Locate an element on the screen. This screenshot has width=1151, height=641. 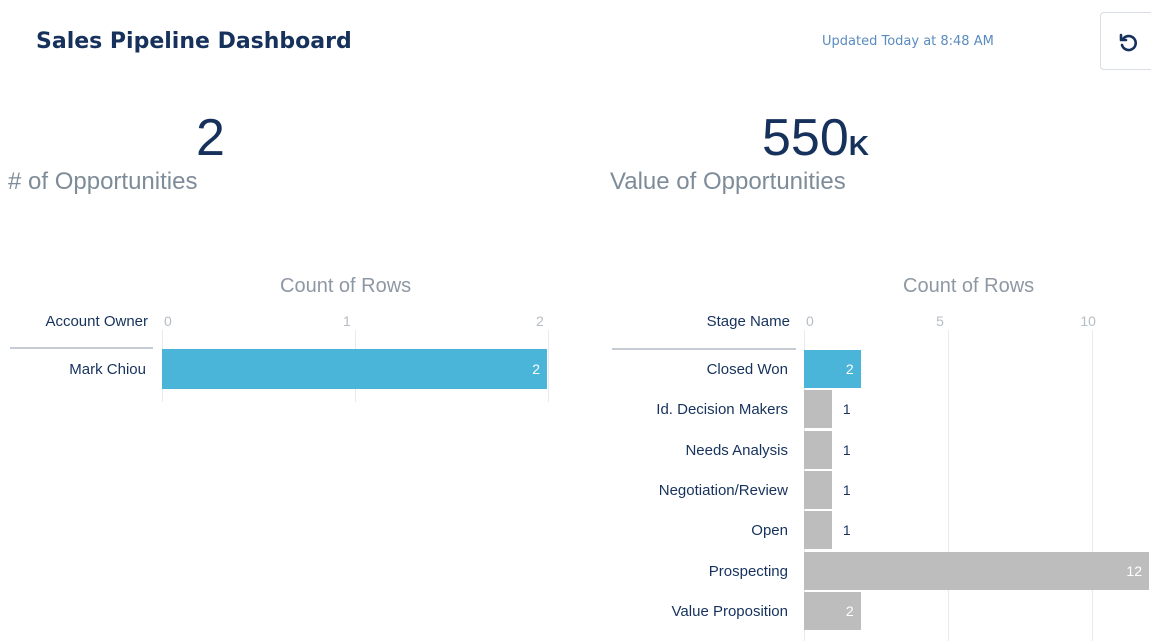
chart-category-label: Negotiation/Review is located at coordinates (723, 490).